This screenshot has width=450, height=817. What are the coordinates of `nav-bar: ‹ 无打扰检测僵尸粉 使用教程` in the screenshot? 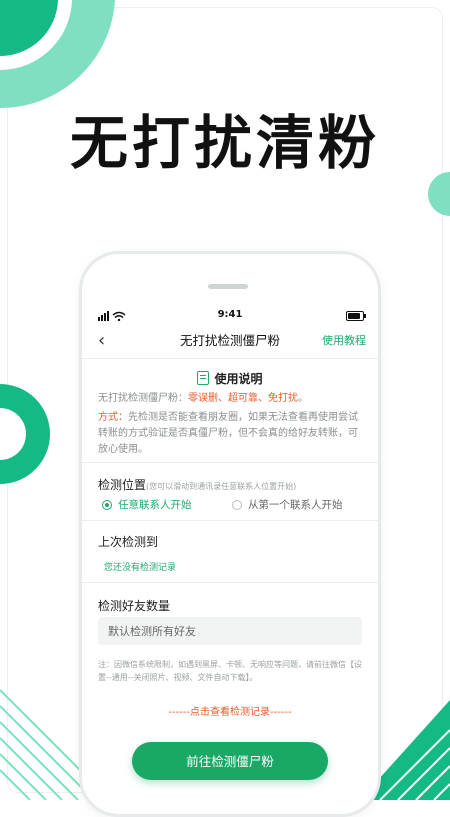 It's located at (230, 342).